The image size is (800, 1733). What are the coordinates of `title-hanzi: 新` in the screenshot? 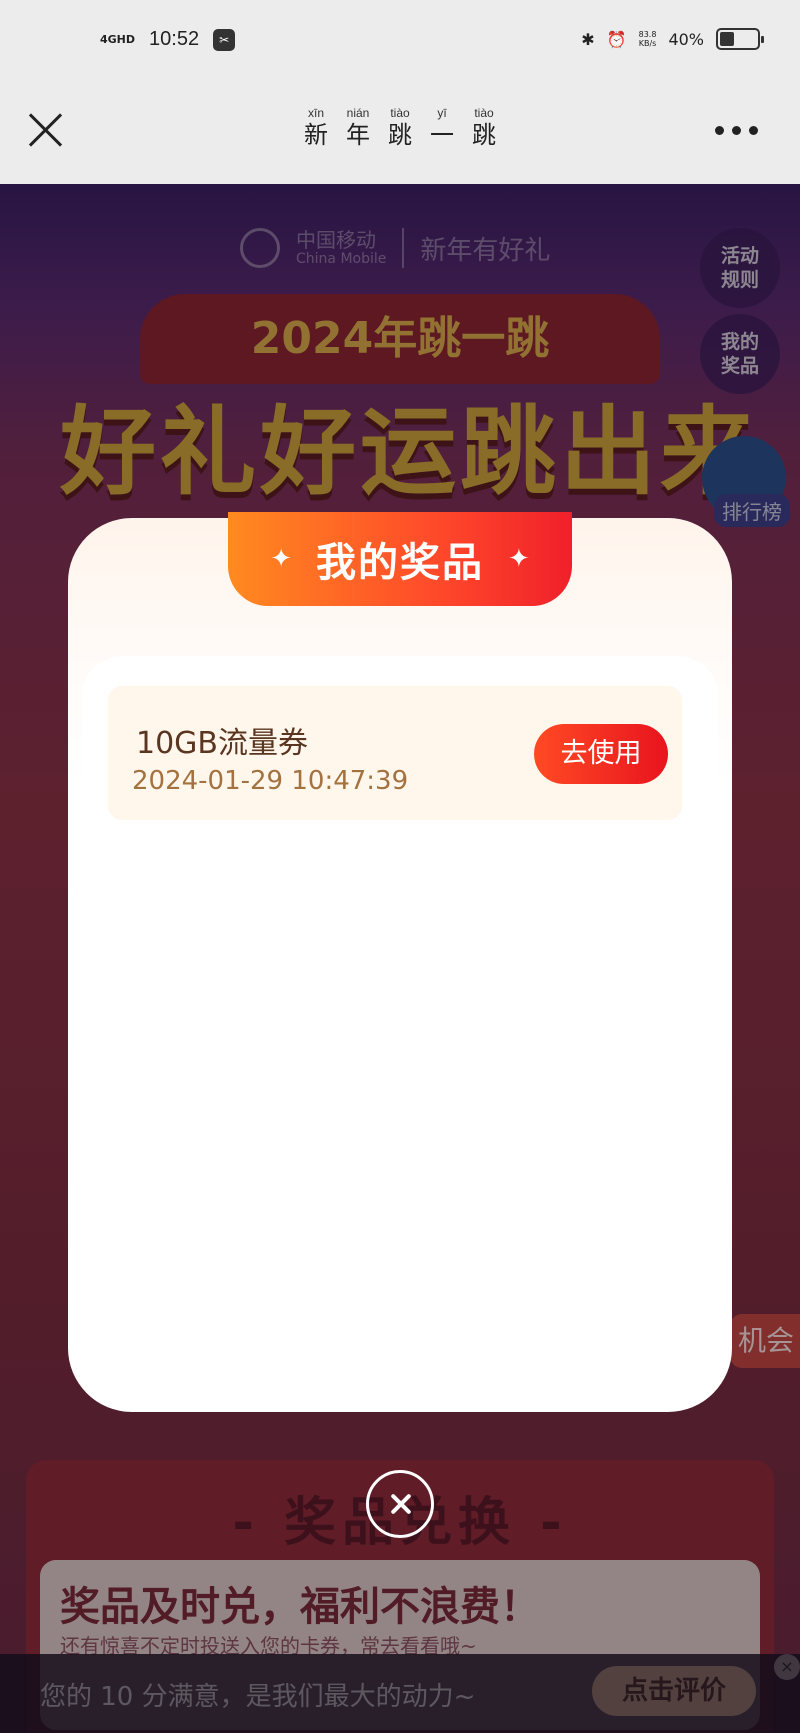 It's located at (316, 135).